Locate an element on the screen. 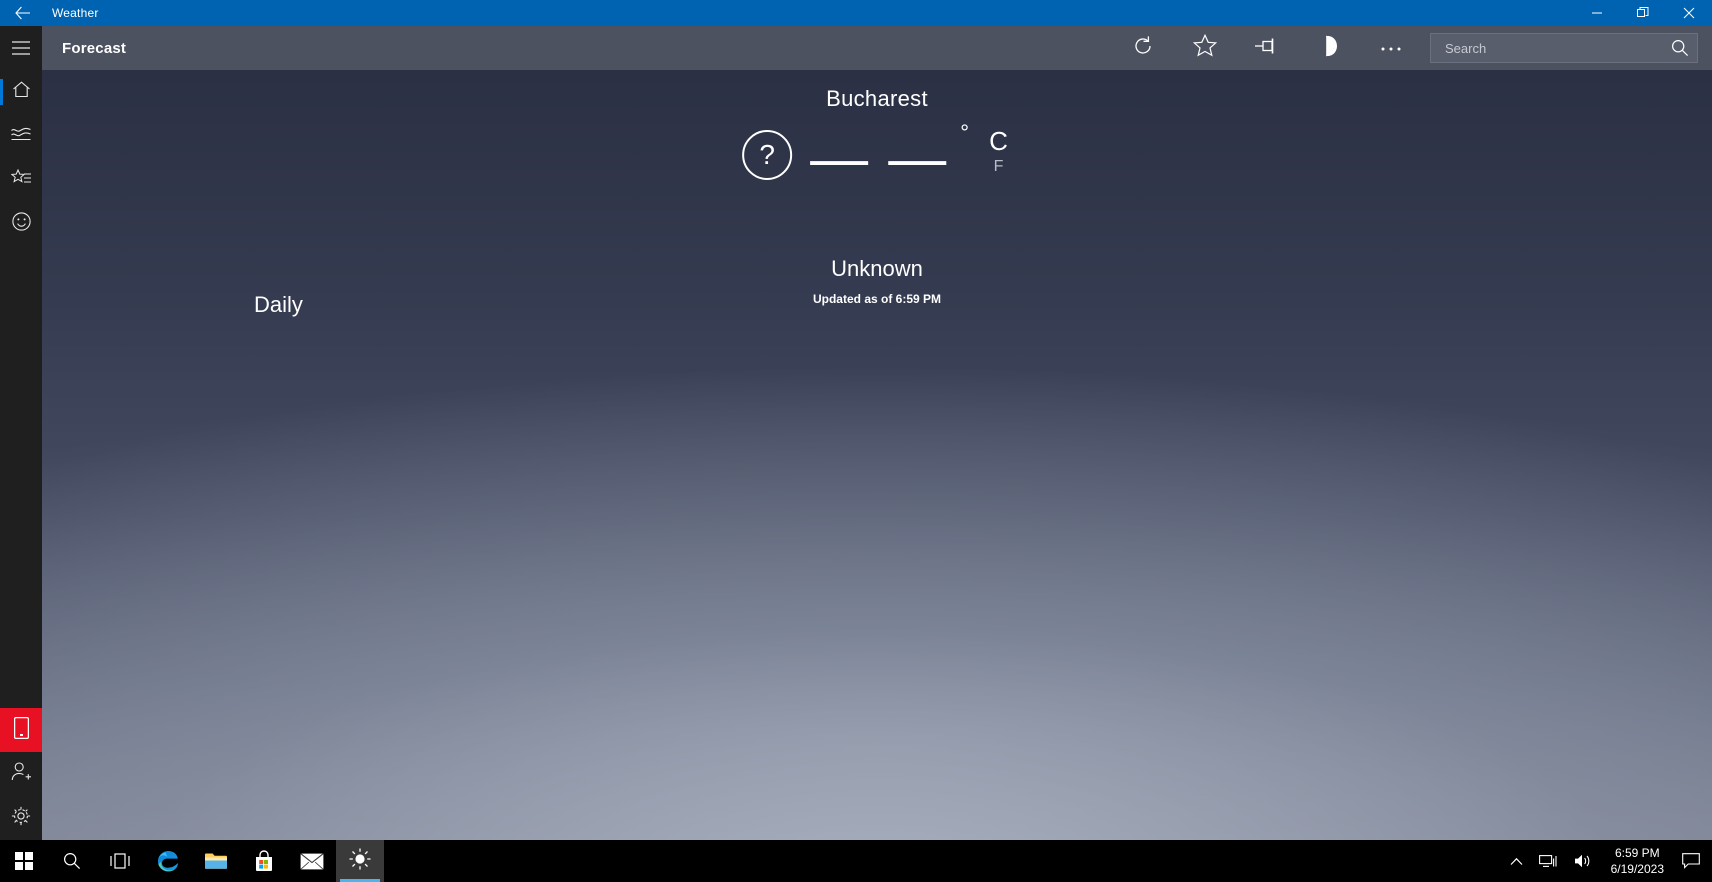 This screenshot has width=1712, height=882. speaker-icon is located at coordinates (1583, 861).